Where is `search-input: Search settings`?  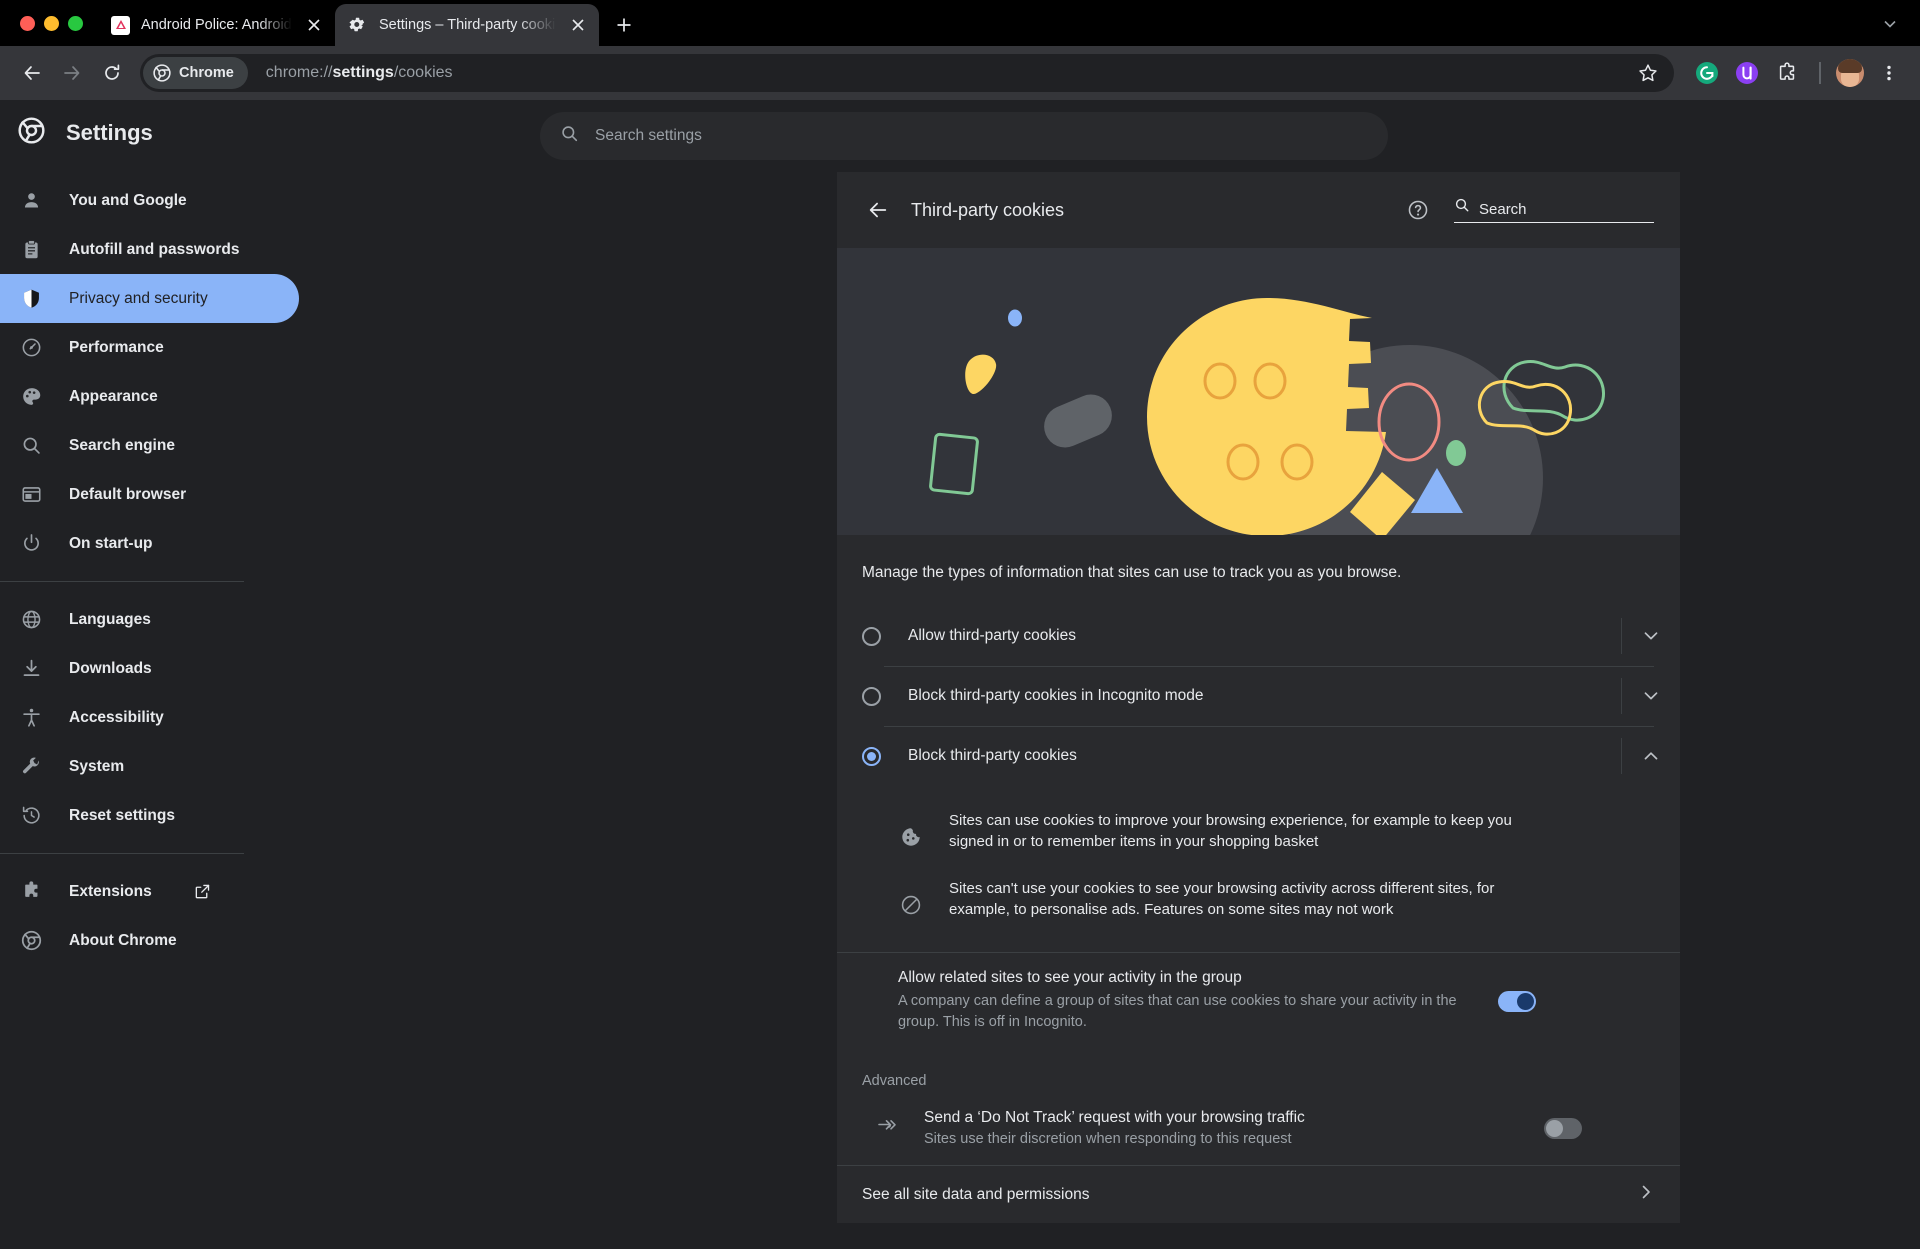
search-input: Search settings is located at coordinates (964, 136).